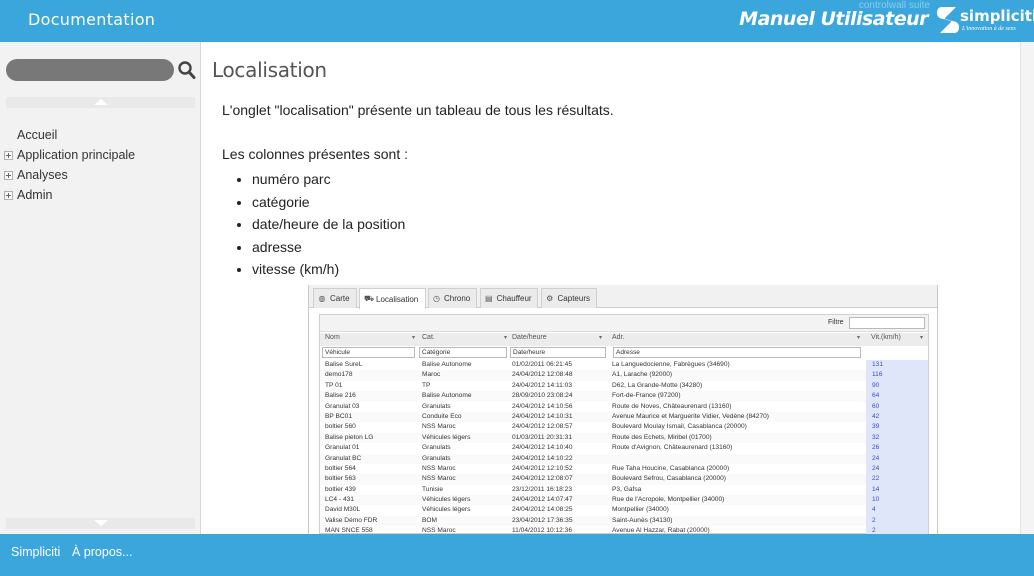 This screenshot has height=576, width=1034. I want to click on simpliciti-logo: simpliciti L'innovation à de sens, so click(985, 21).